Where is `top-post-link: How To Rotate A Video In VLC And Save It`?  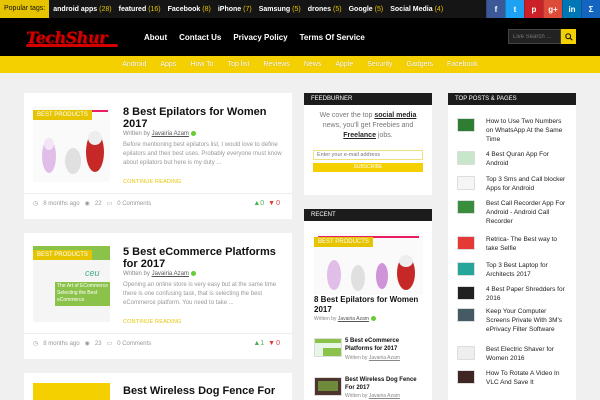
top-post-link: How To Rotate A Video In VLC And Save It is located at coordinates (527, 378).